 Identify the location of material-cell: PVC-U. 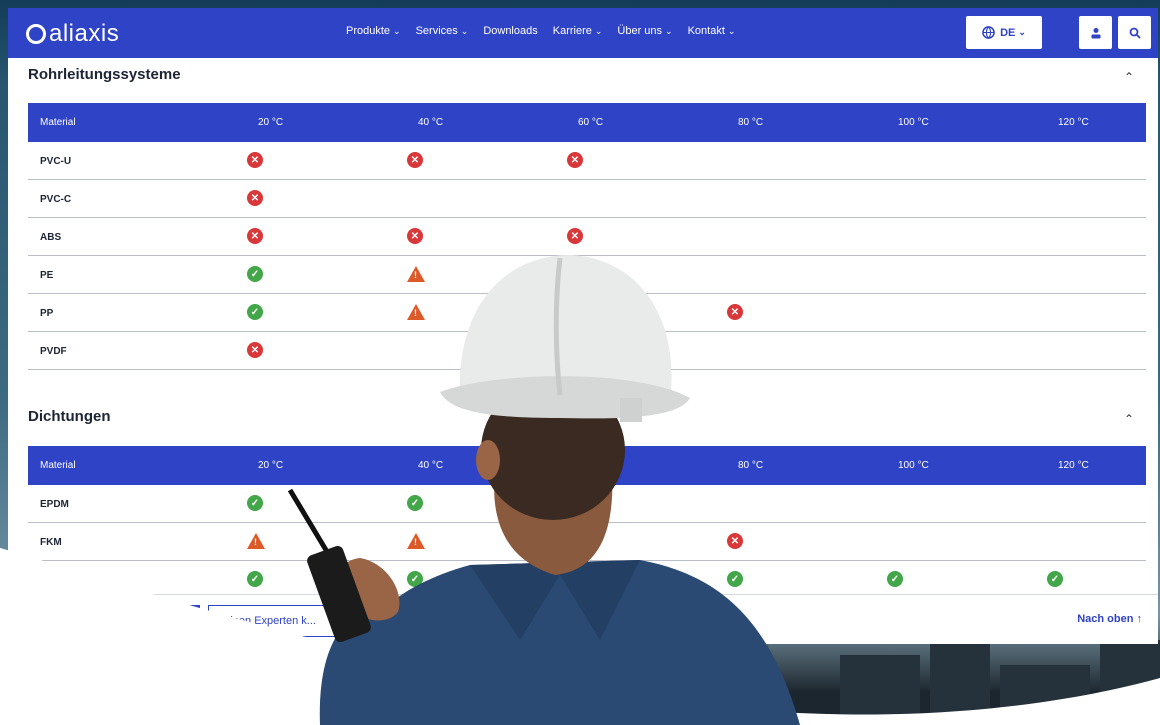
(56, 161).